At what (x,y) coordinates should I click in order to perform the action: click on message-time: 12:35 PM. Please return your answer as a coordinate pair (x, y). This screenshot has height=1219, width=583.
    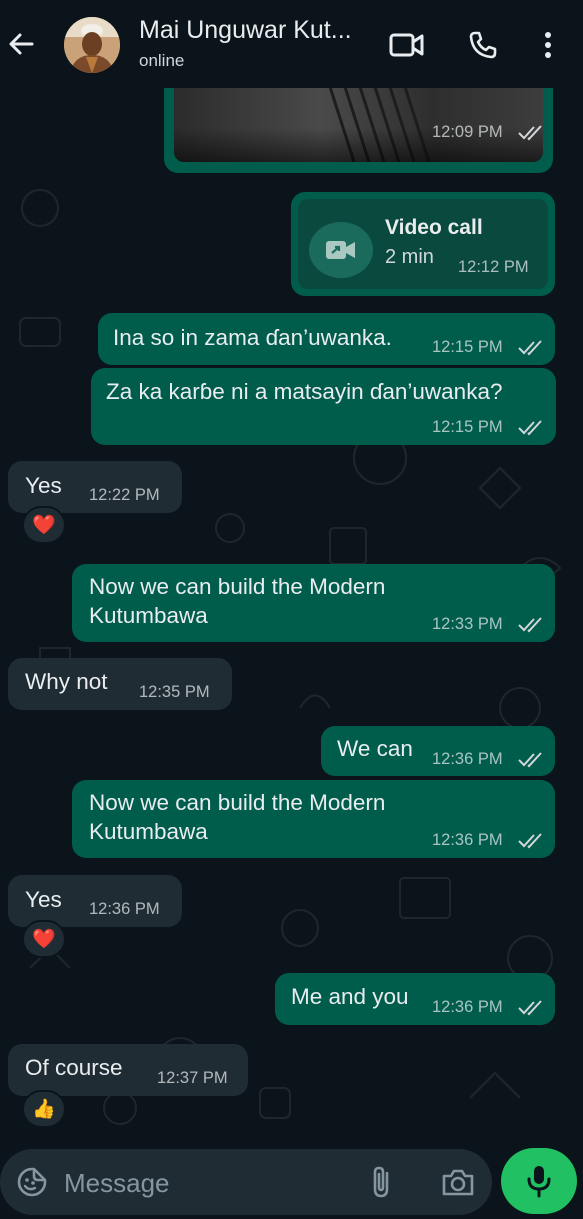
    Looking at the image, I should click on (174, 692).